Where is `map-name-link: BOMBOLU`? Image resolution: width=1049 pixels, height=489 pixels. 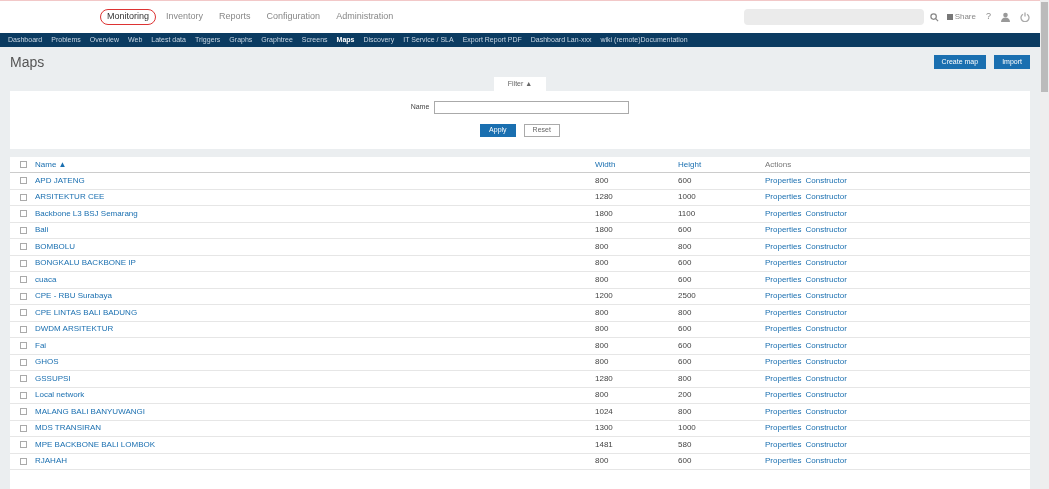 map-name-link: BOMBOLU is located at coordinates (55, 246).